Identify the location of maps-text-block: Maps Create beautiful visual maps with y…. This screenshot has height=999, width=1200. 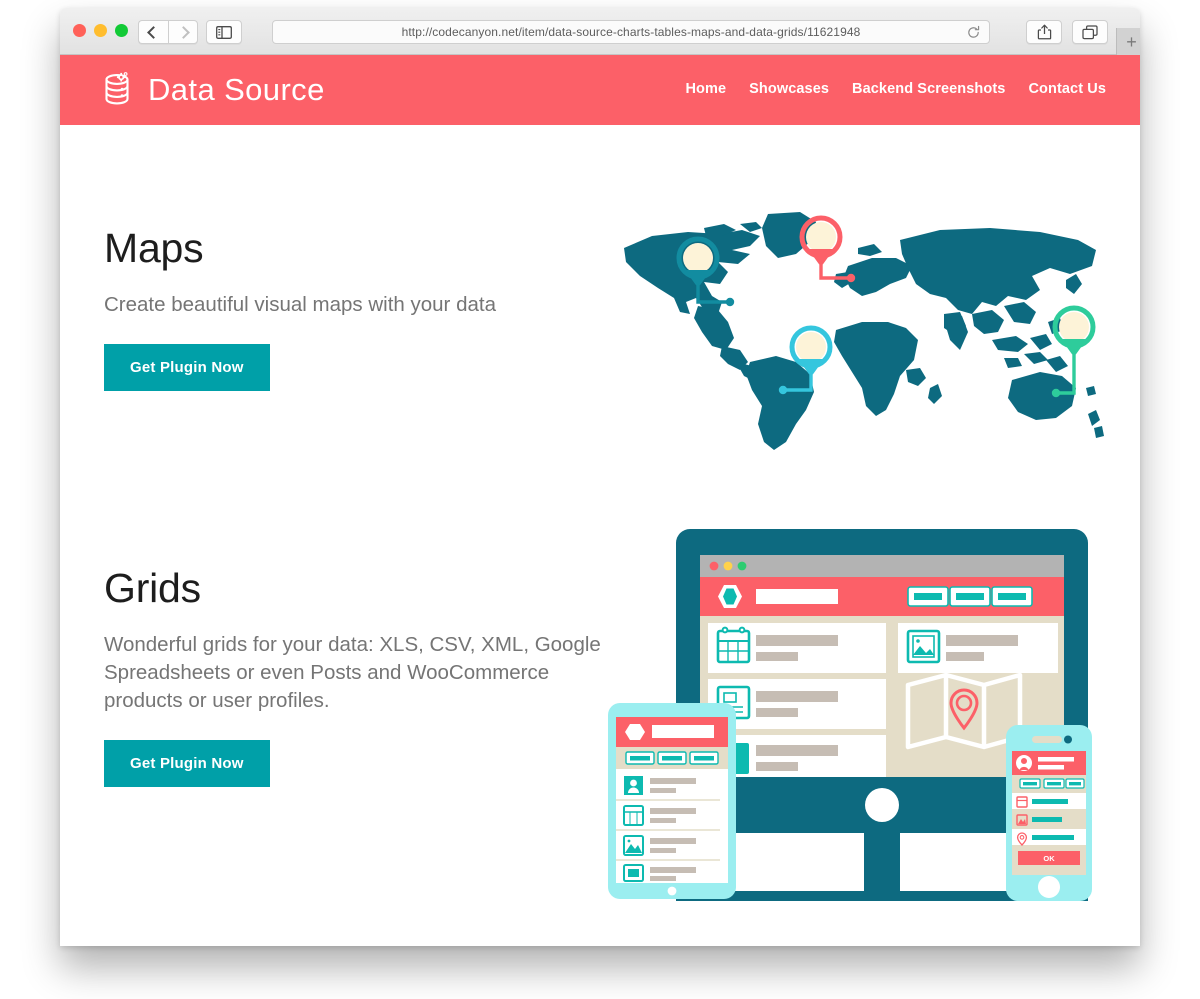
(332, 308).